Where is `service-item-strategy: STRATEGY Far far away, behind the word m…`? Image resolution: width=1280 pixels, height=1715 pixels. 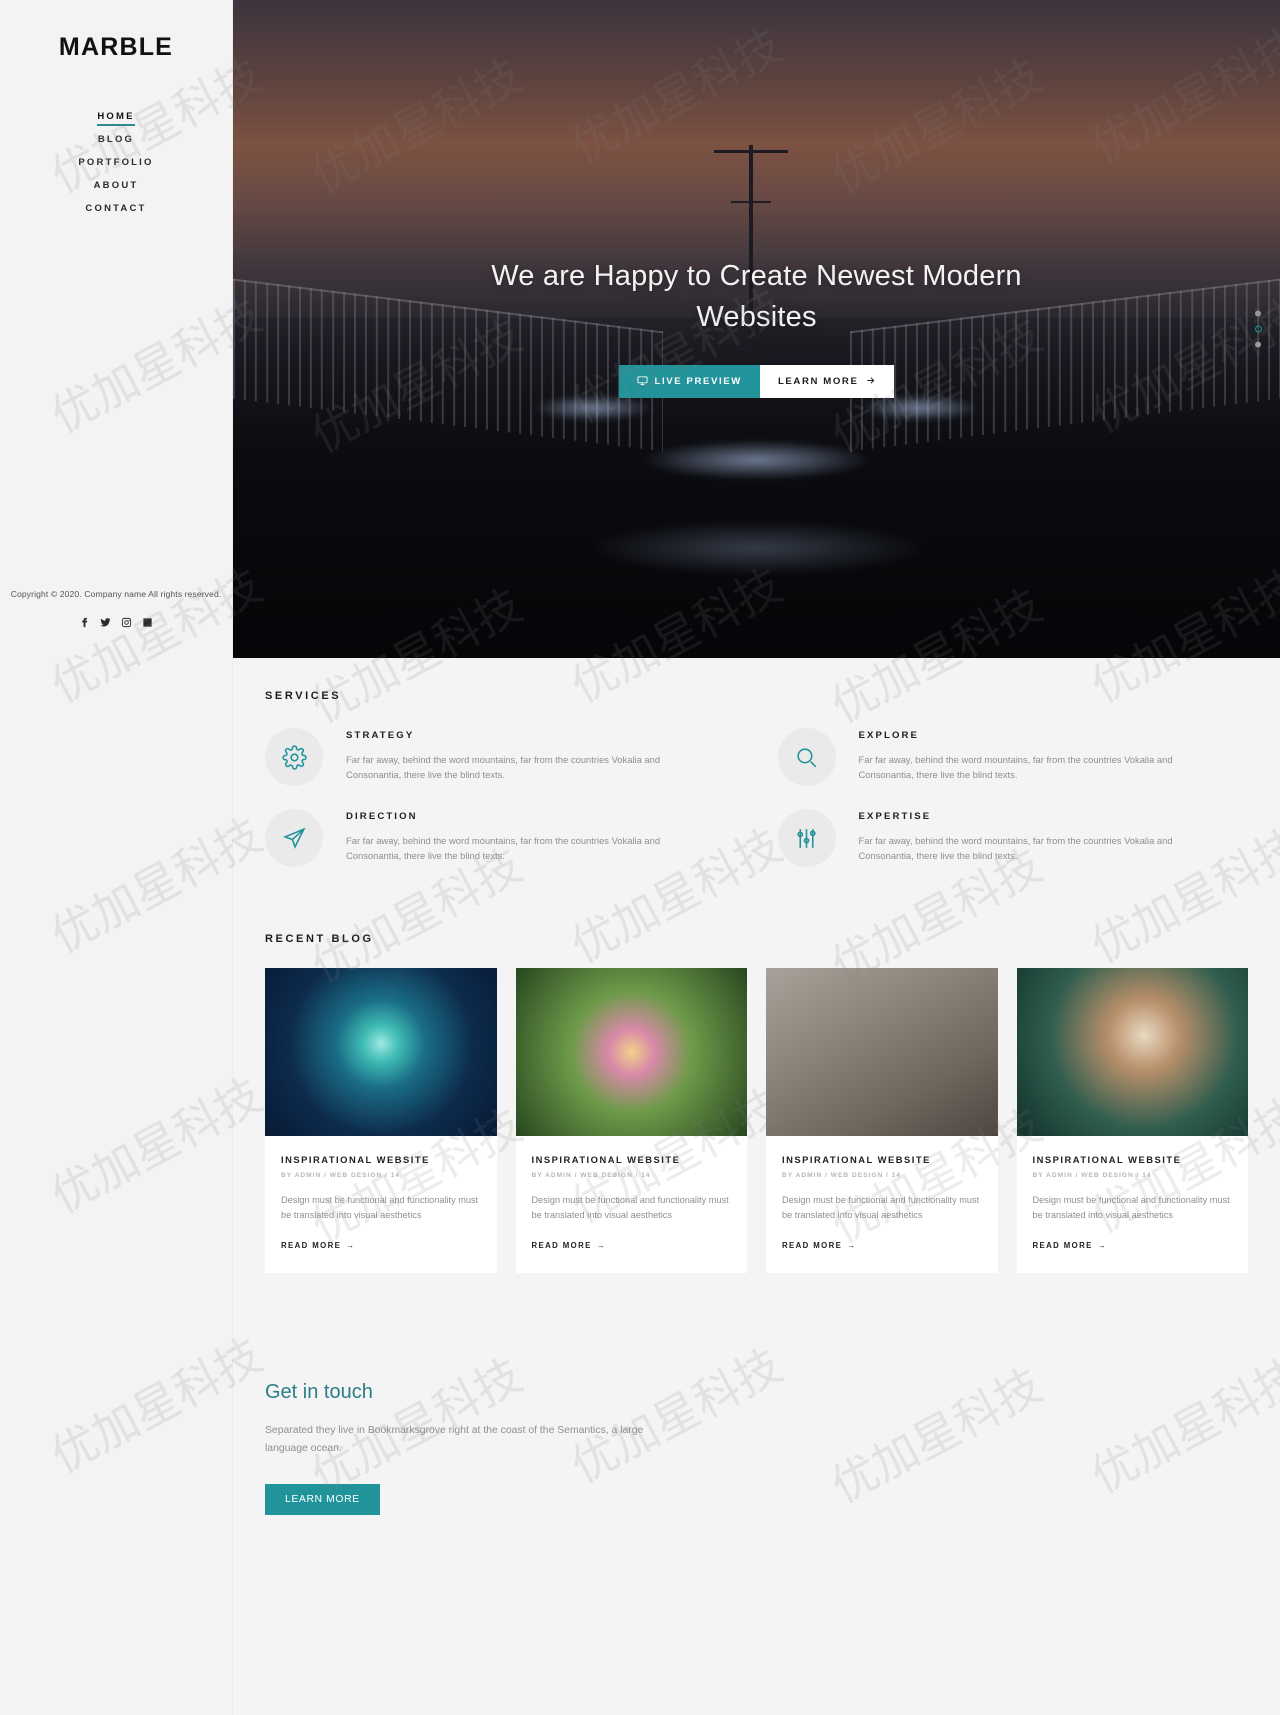 service-item-strategy: STRATEGY Far far away, behind the word m… is located at coordinates (500, 754).